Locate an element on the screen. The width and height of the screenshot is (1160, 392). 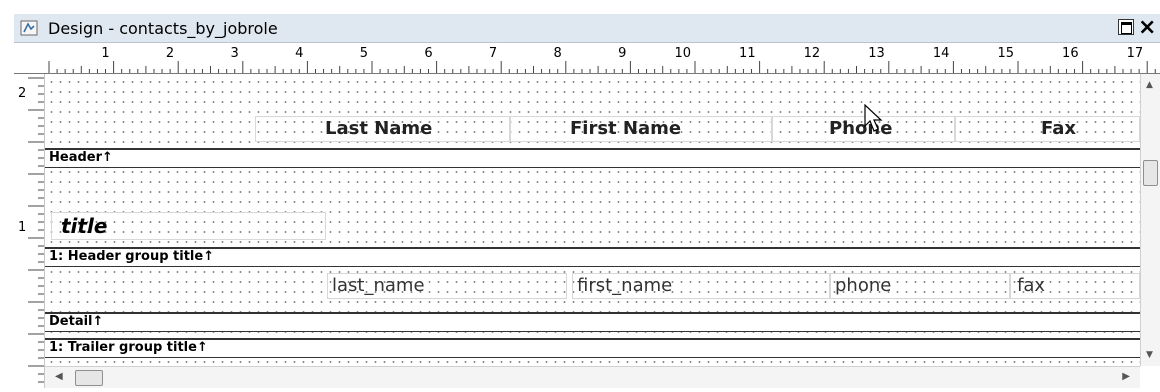
first-name-field: first_name is located at coordinates (624, 285).